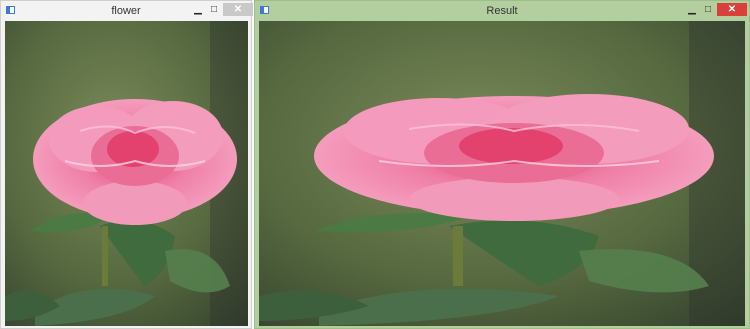  I want to click on titlebar-flower: flower ▁ □ ✕, so click(127, 11).